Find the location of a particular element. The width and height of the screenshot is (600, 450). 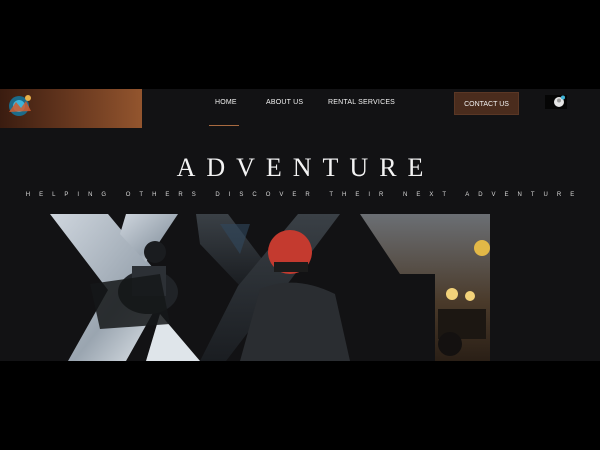

profile-button is located at coordinates (556, 102).